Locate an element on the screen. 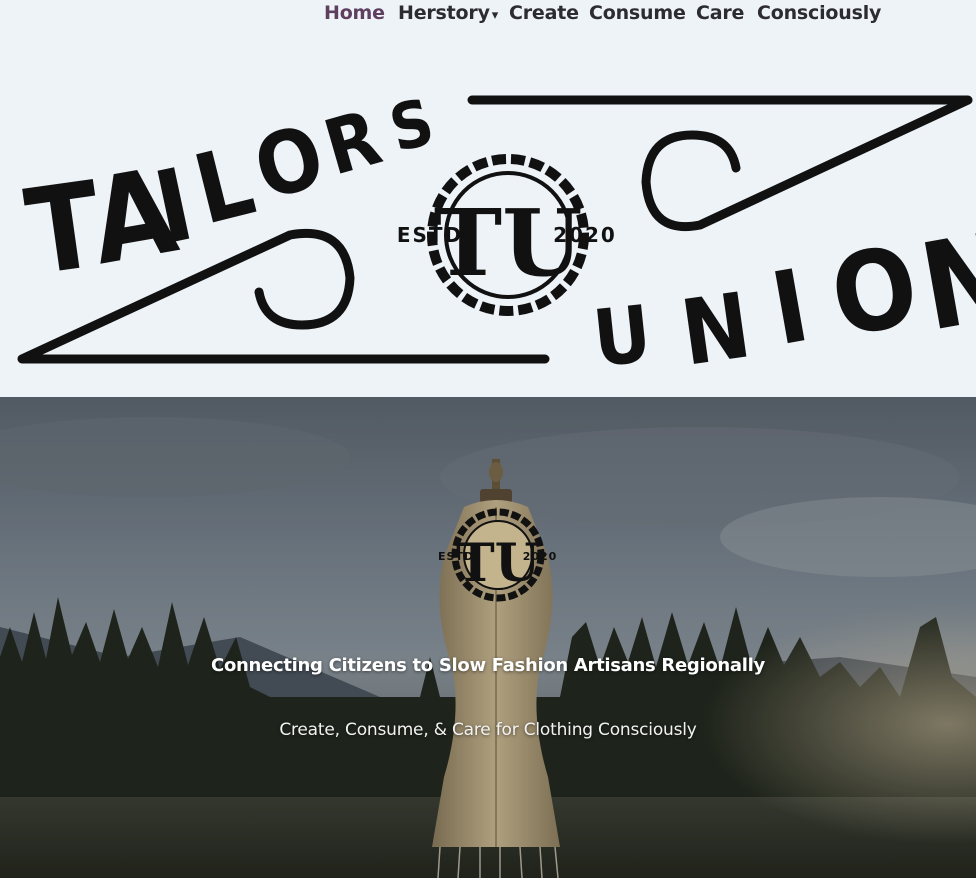  logo-letter: O is located at coordinates (874, 291).